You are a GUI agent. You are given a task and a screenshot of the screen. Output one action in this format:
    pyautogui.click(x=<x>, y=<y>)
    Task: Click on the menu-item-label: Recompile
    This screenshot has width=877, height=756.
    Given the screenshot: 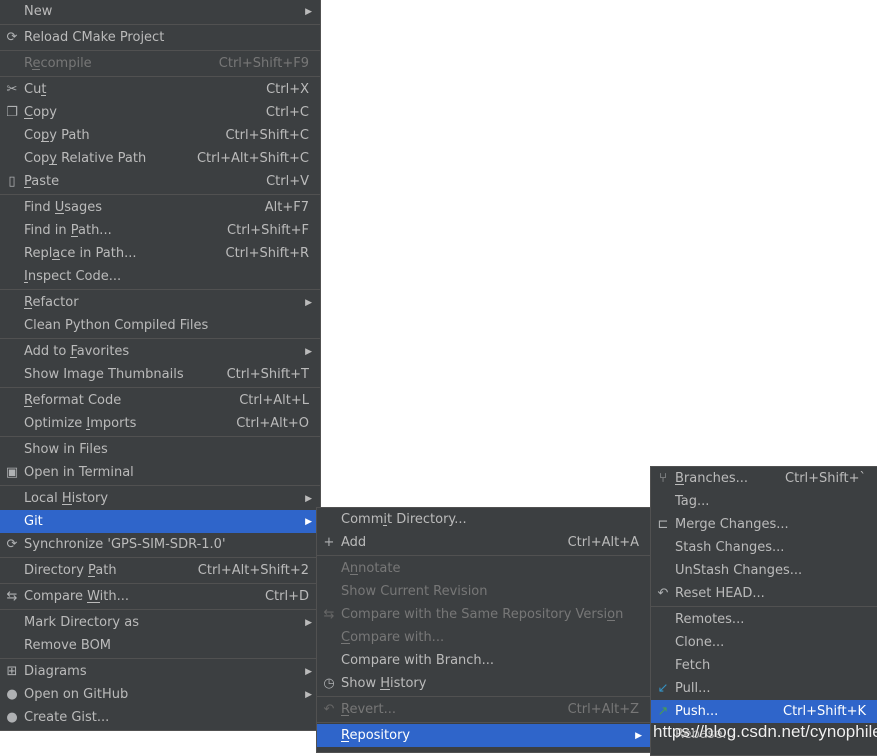 What is the action you would take?
    pyautogui.click(x=58, y=63)
    